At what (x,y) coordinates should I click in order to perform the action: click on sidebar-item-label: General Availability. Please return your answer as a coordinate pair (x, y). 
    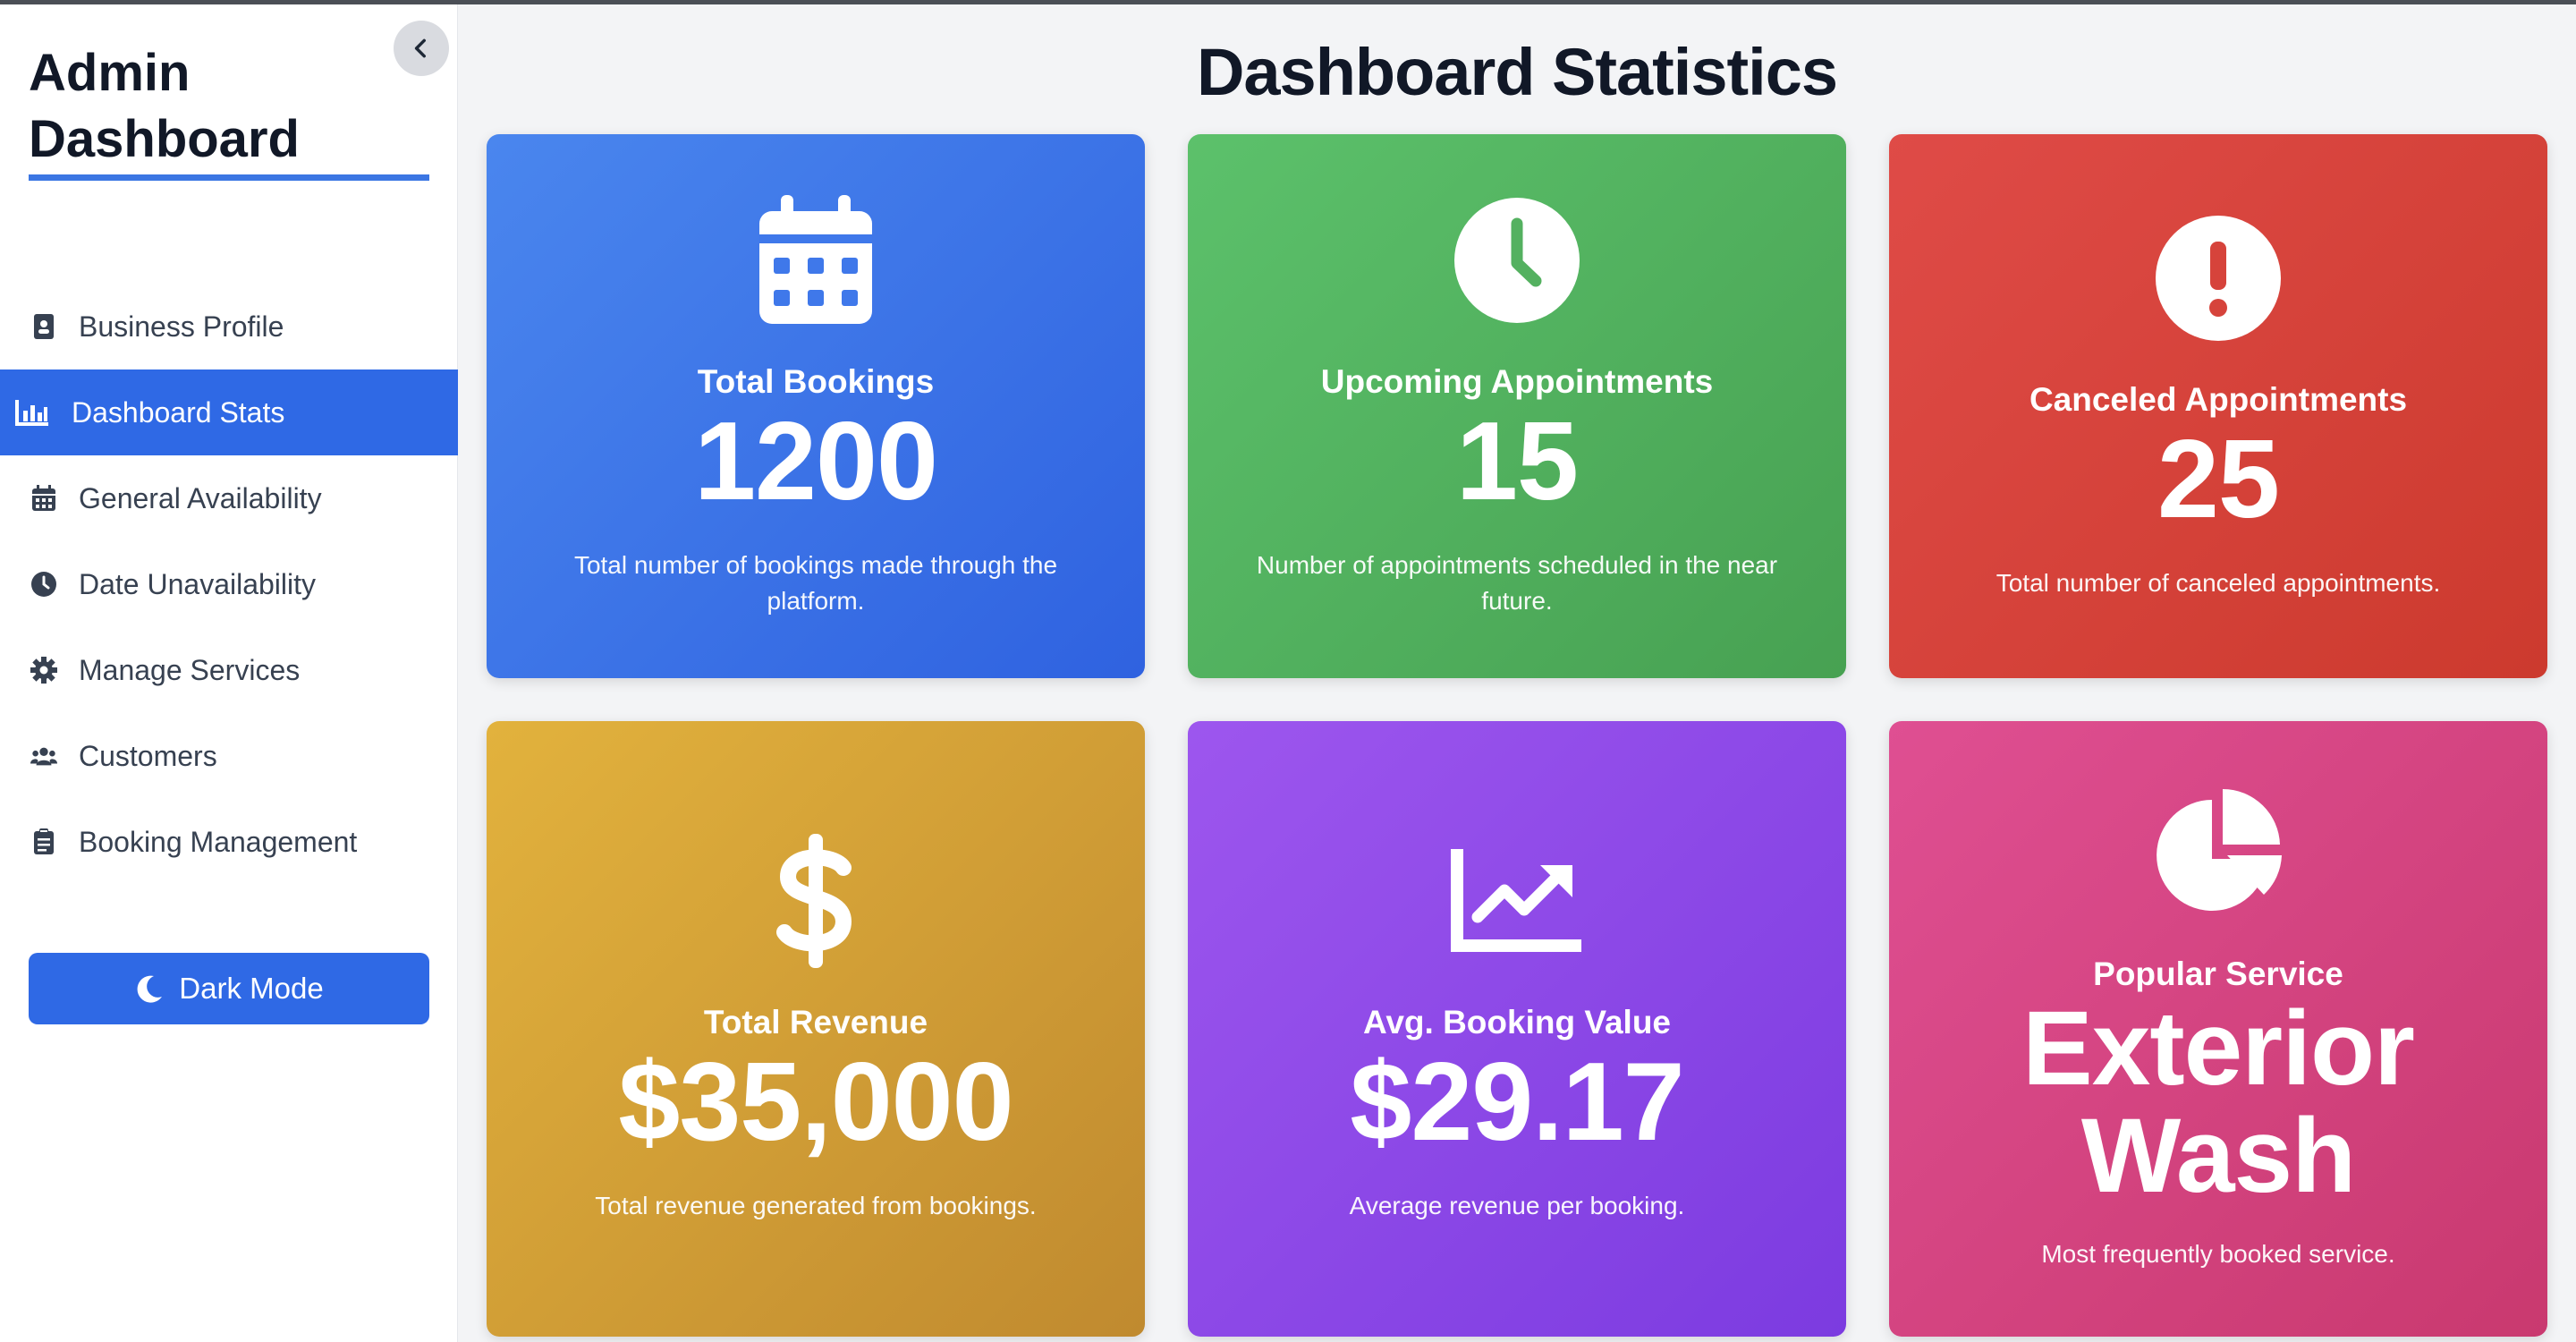
    Looking at the image, I should click on (200, 498).